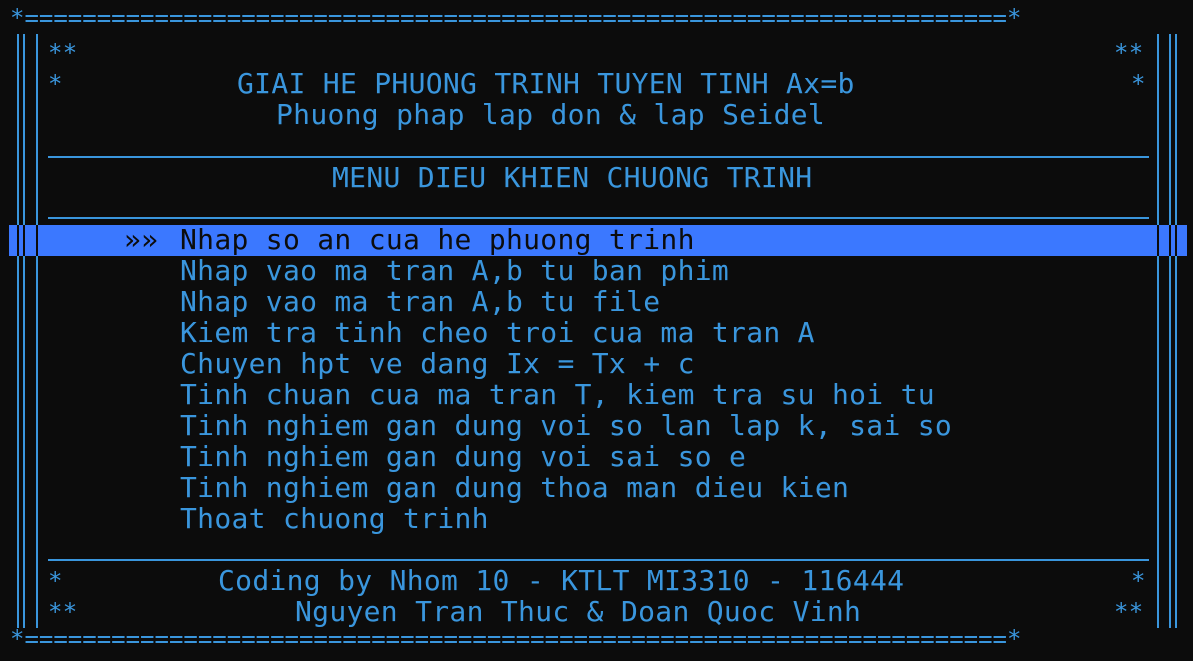  Describe the element at coordinates (55, 581) in the screenshot. I see `star-credit-left: *` at that location.